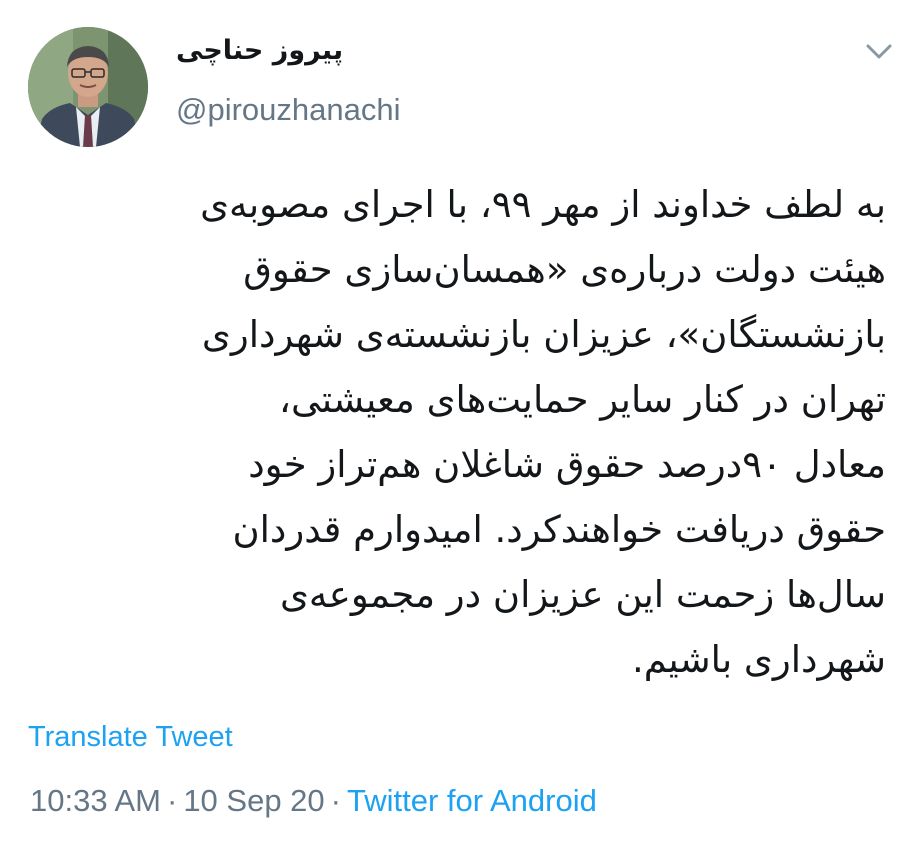 The height and width of the screenshot is (845, 919). Describe the element at coordinates (253, 800) in the screenshot. I see `tweet-date: 10 Sep 20` at that location.